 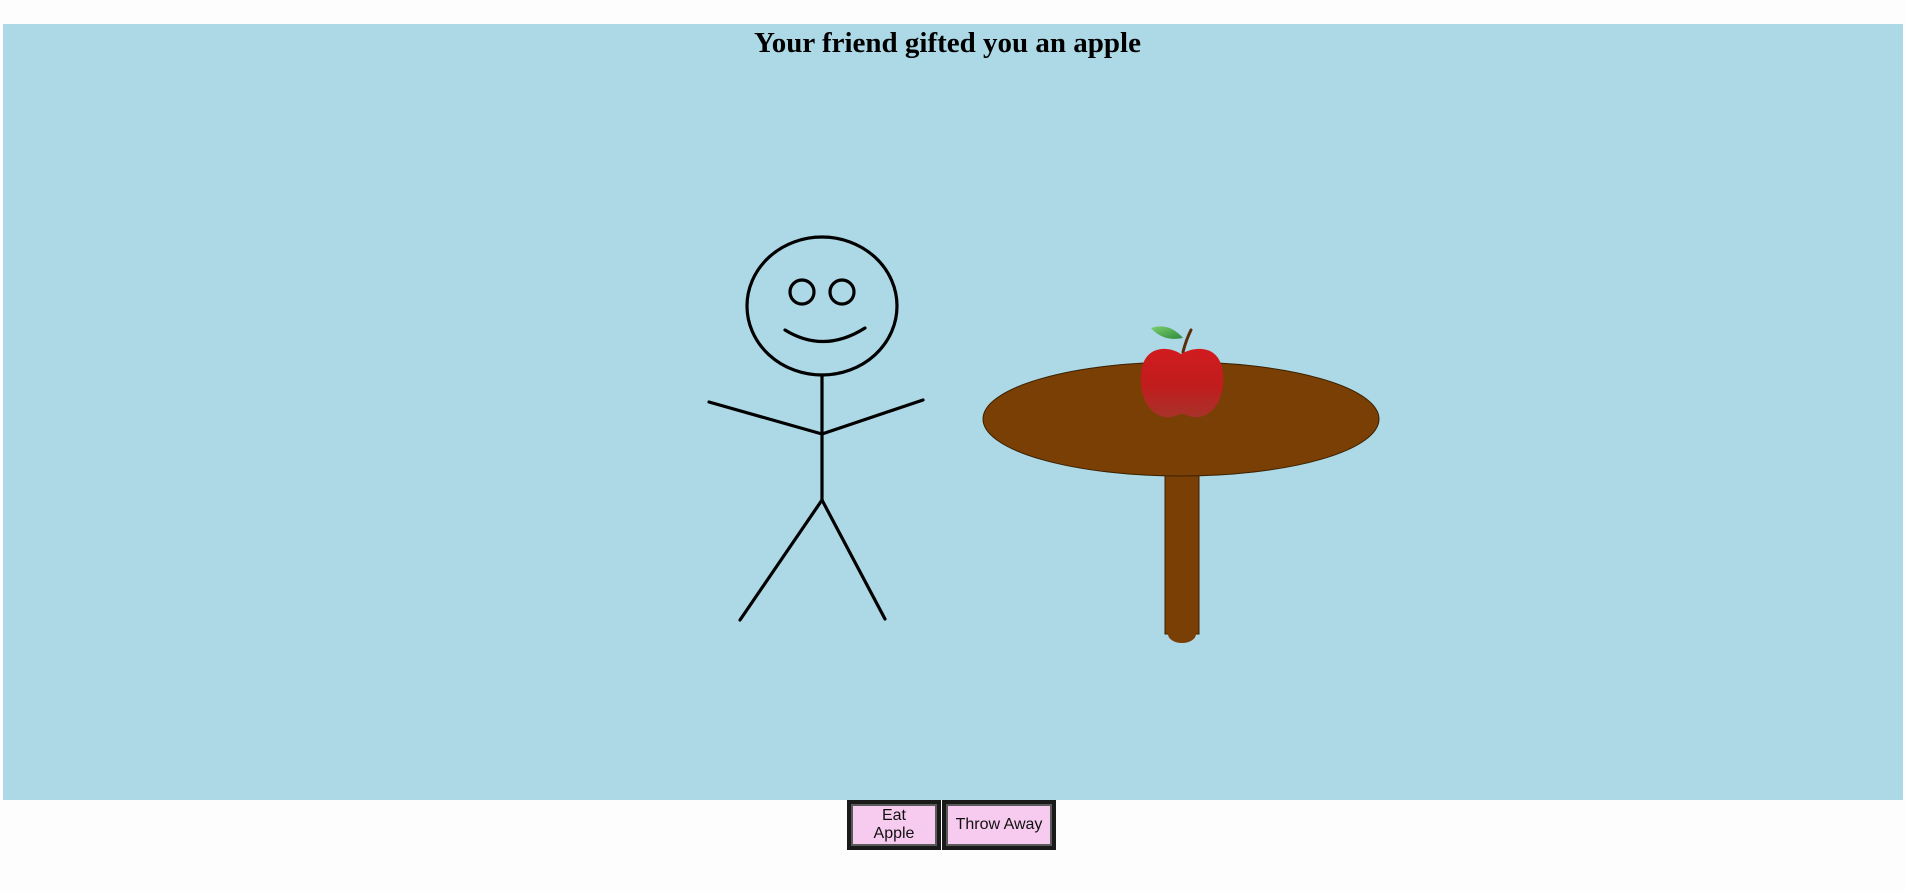 What do you see at coordinates (1182, 383) in the screenshot?
I see `apple-body` at bounding box center [1182, 383].